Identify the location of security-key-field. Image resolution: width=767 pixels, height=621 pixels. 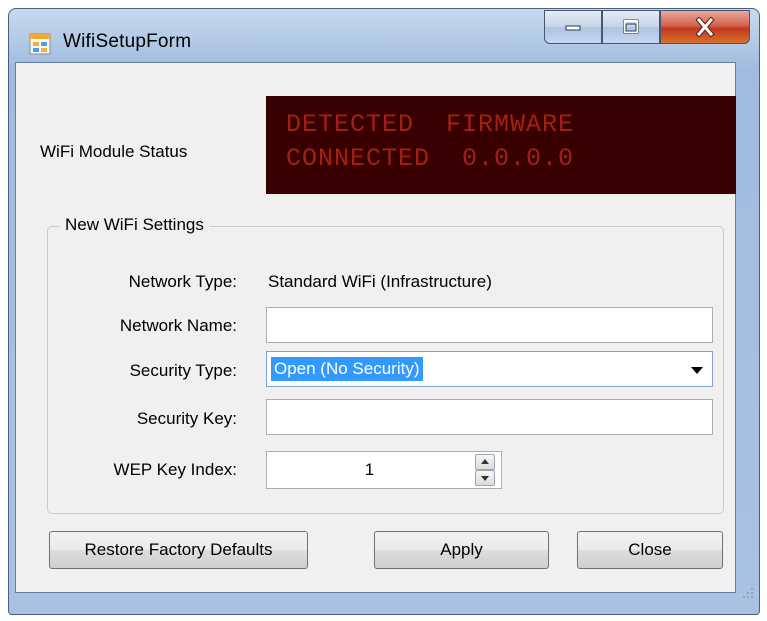
(489, 417).